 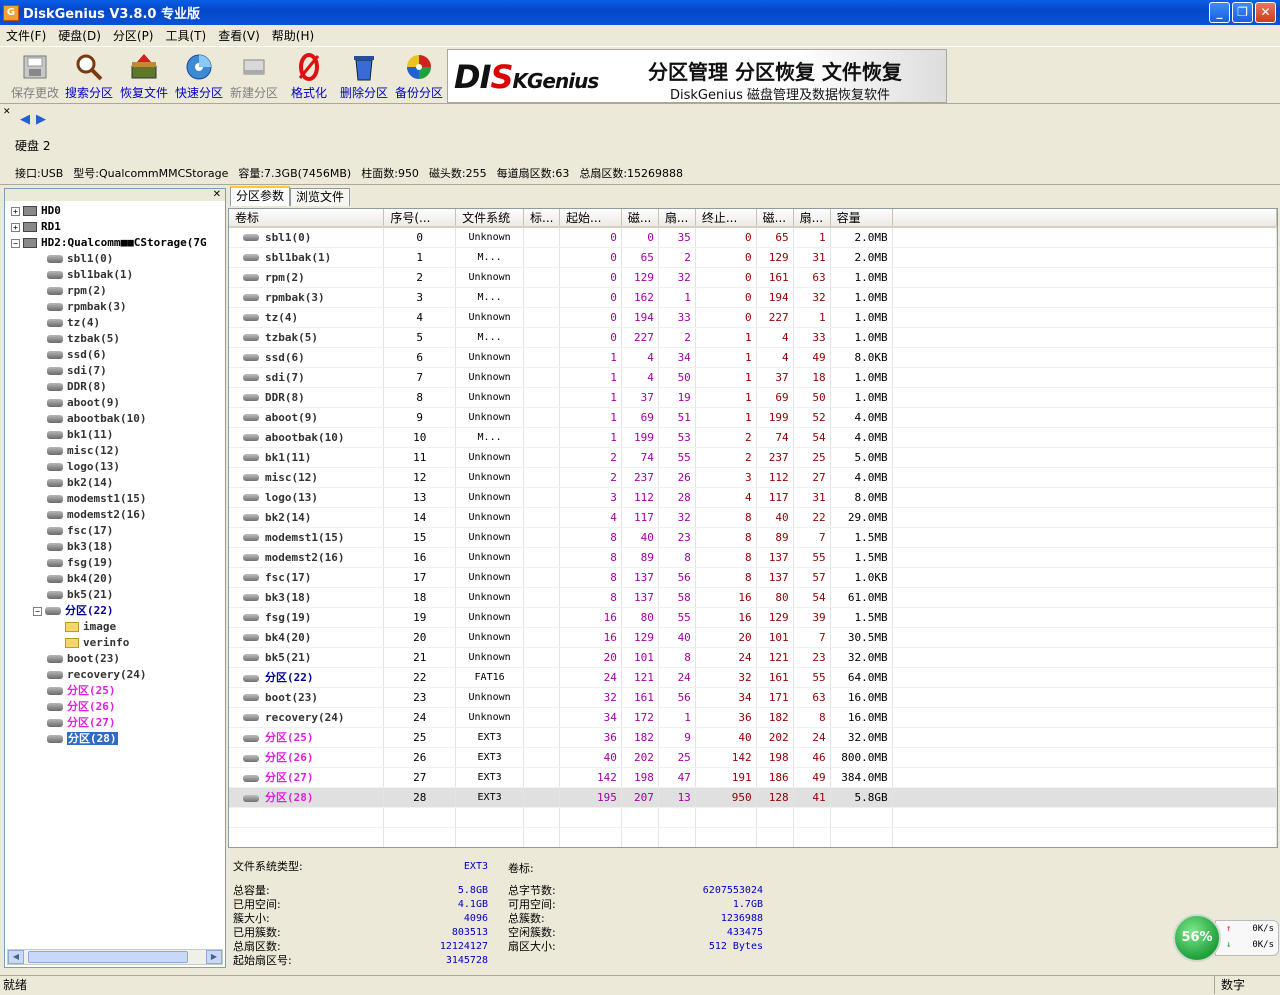 What do you see at coordinates (115, 483) in the screenshot?
I see `tree-item: bk2(14)` at bounding box center [115, 483].